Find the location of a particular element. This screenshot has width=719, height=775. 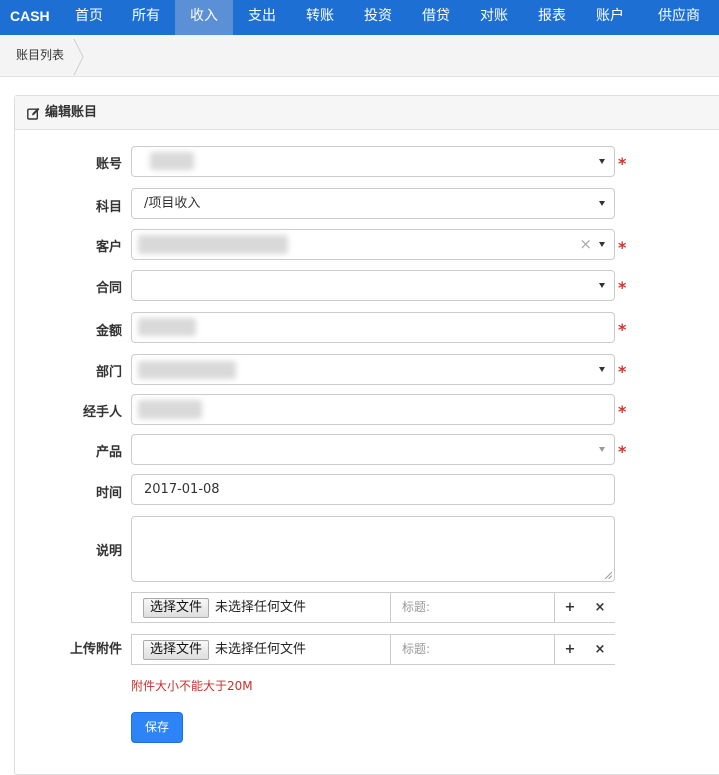

upload-label: 上传附件 is located at coordinates (95, 649).